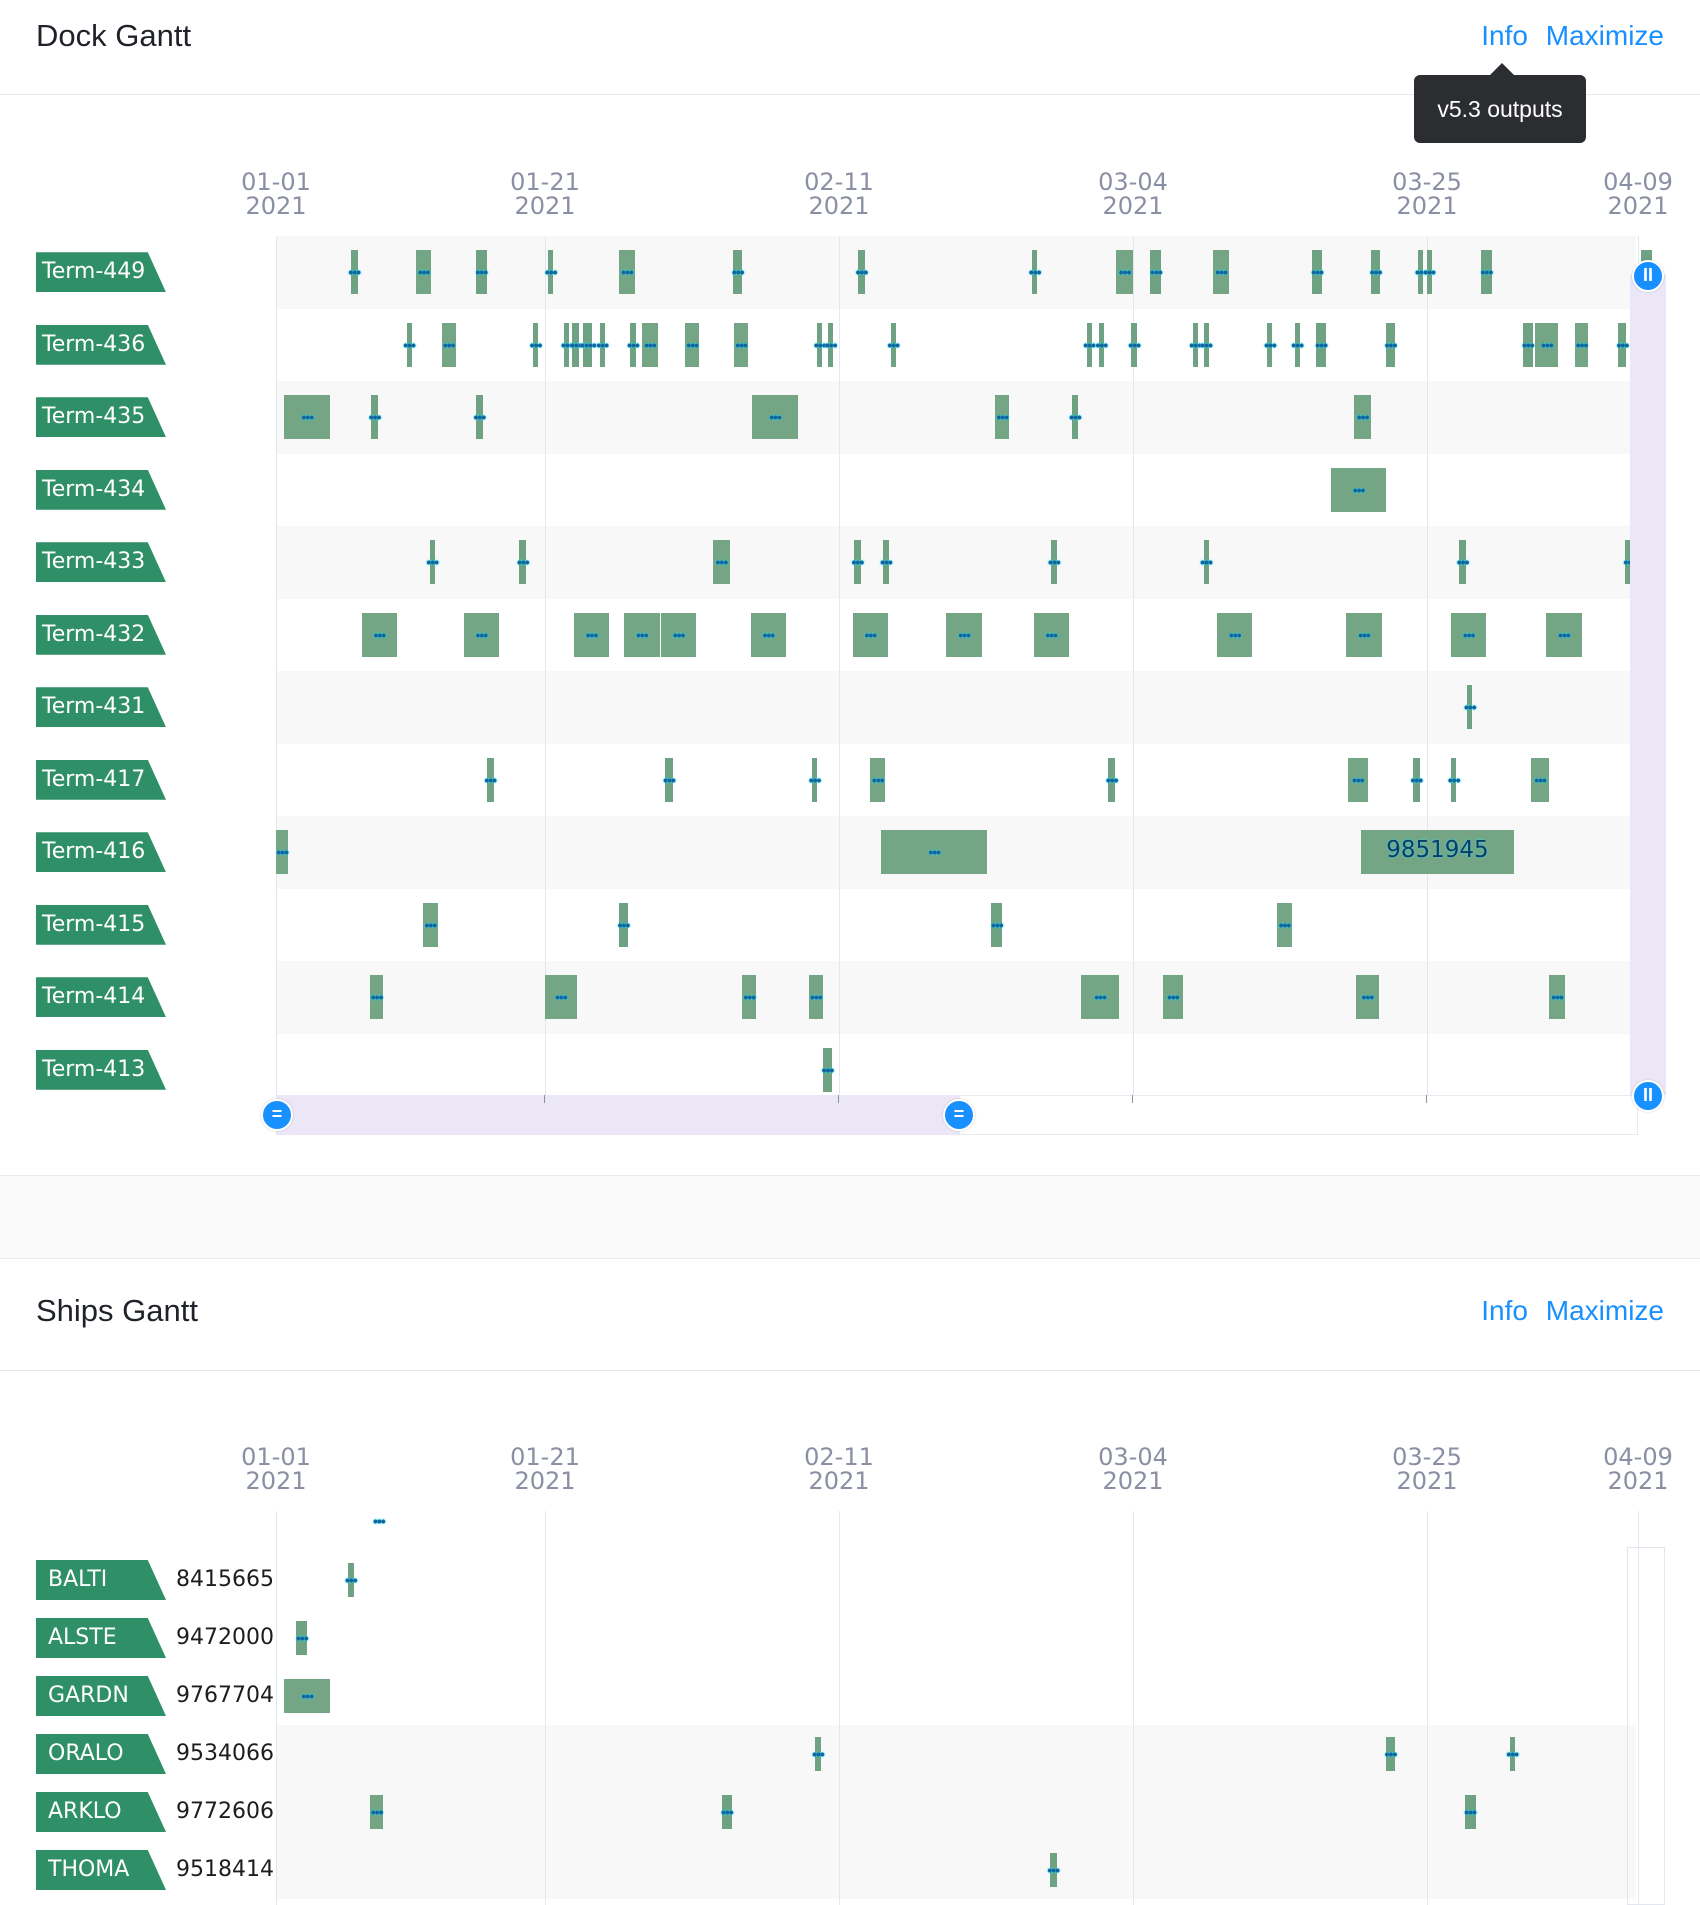 The width and height of the screenshot is (1700, 1905). I want to click on ship-row-label: ARKLO, so click(101, 1812).